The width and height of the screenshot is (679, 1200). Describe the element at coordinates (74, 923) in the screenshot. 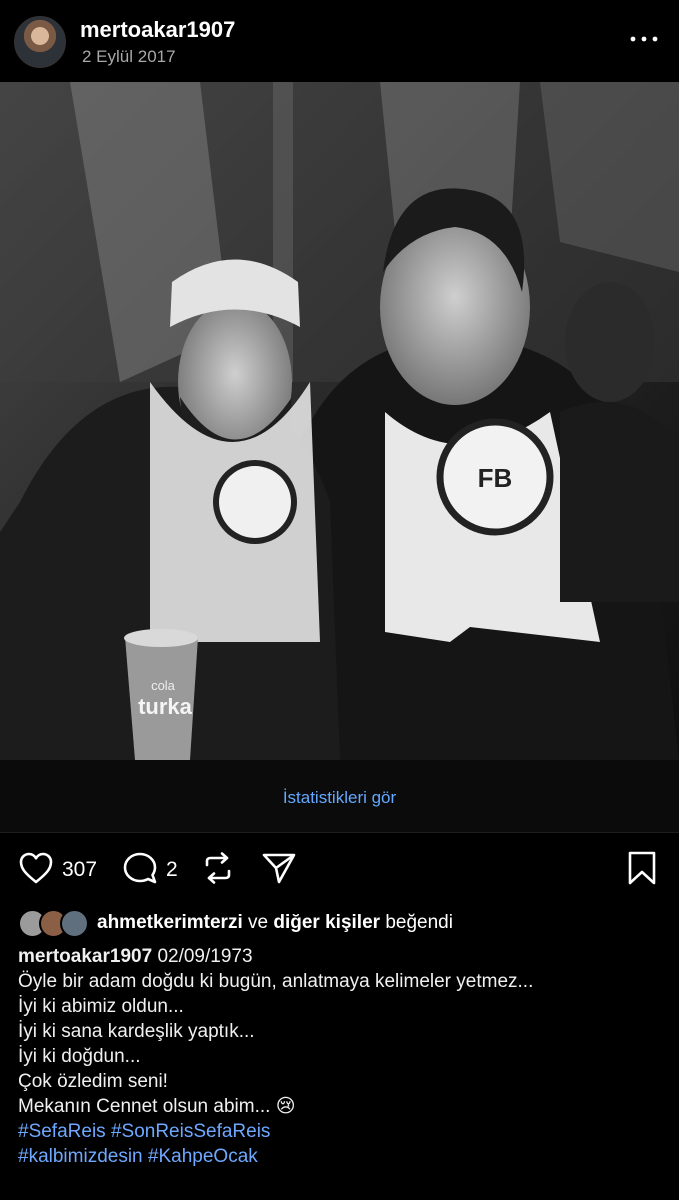

I see `liker-avatar` at that location.